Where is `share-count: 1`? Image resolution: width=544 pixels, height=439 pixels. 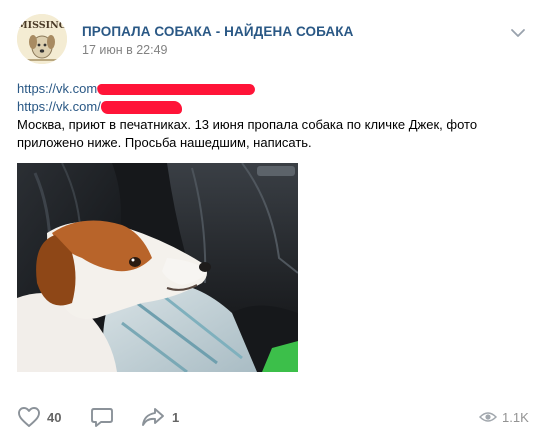
share-count: 1 is located at coordinates (176, 417).